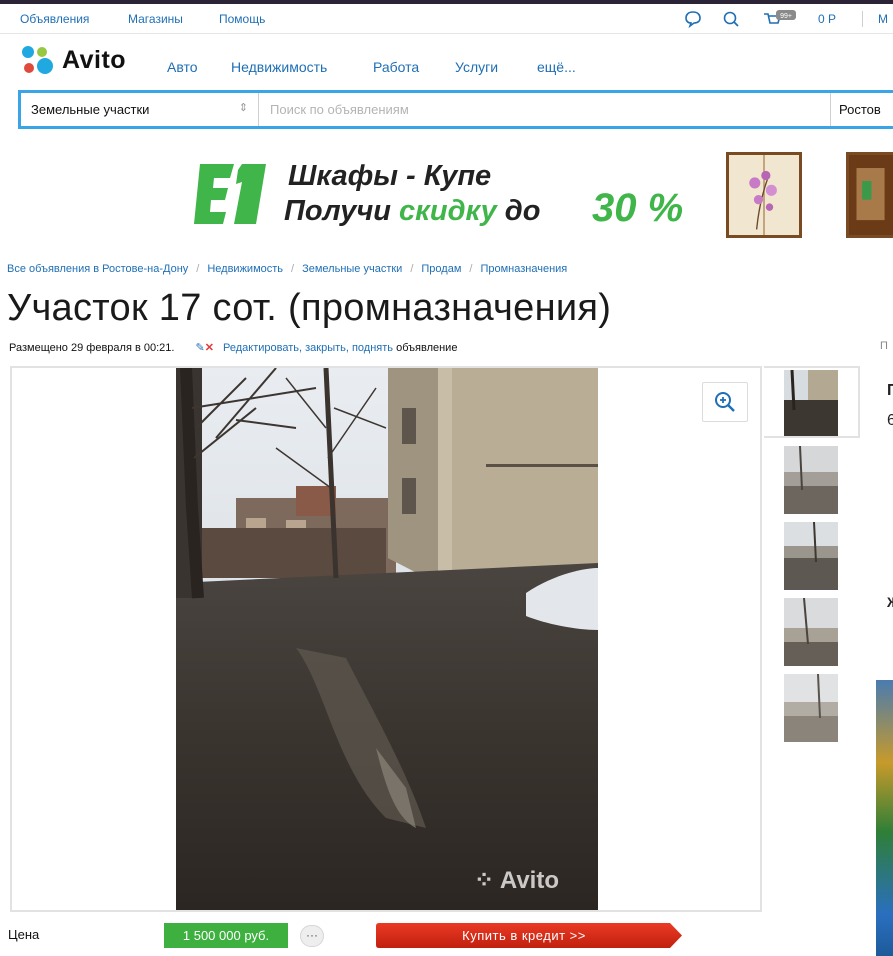 This screenshot has width=893, height=956. What do you see at coordinates (245, 269) in the screenshot?
I see `breadcrumb-realty: Недвижимость` at bounding box center [245, 269].